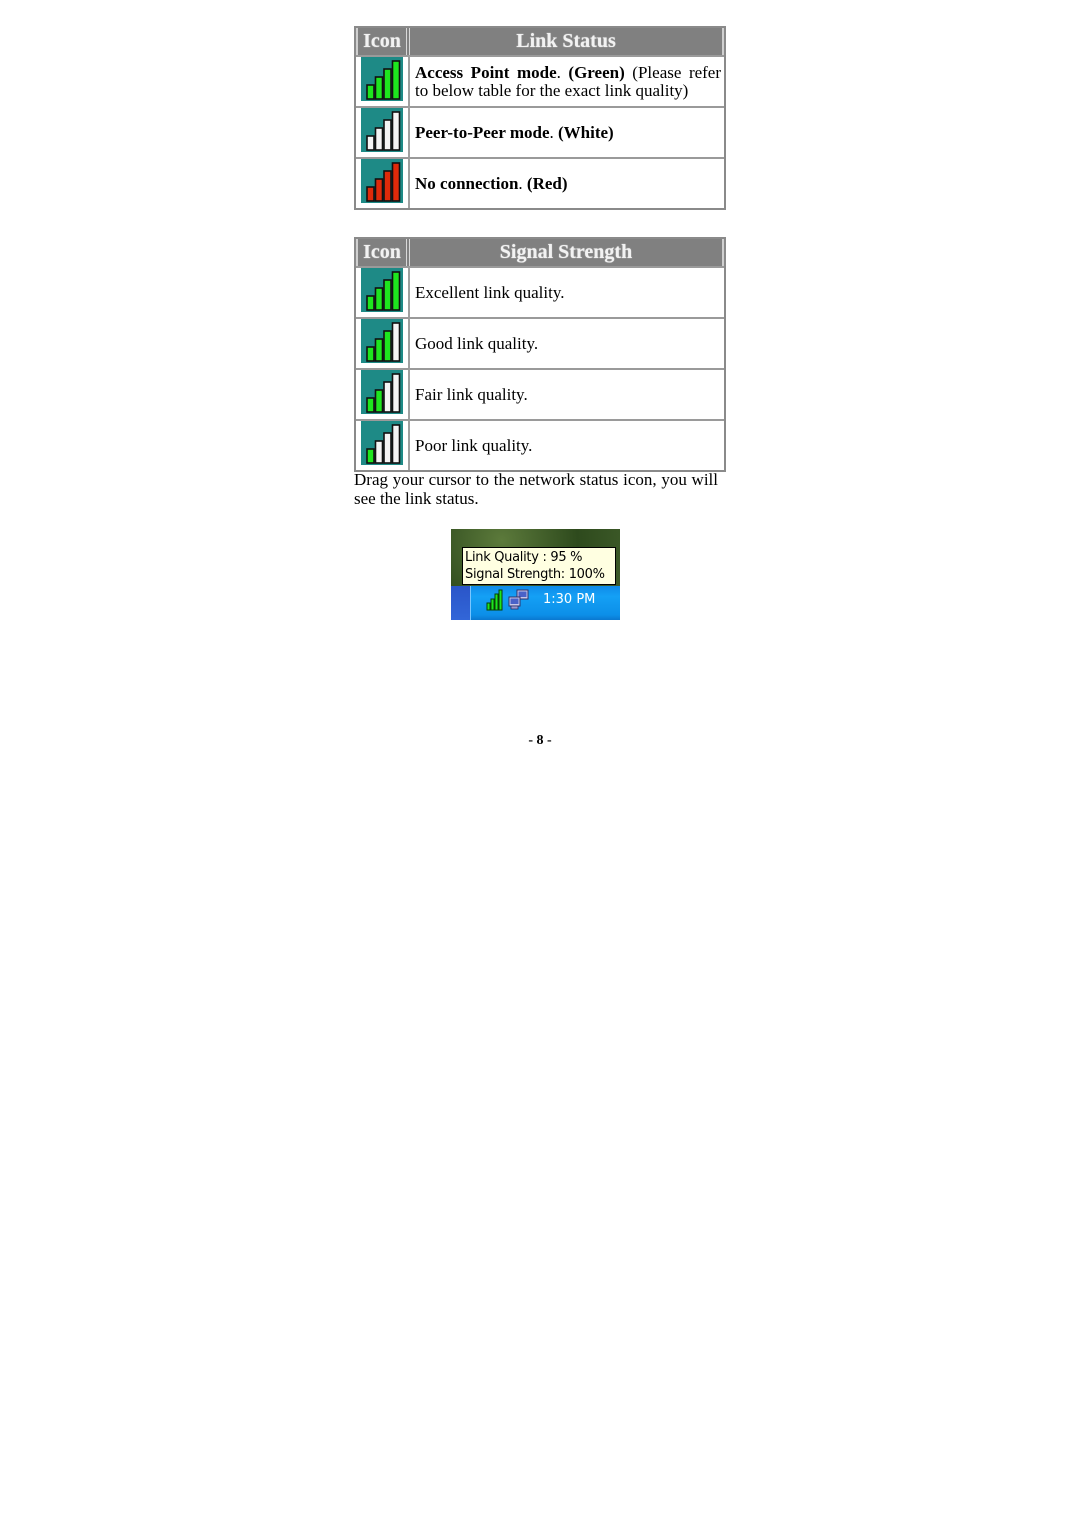  I want to click on table-row: Peer-to-Peer mode. (White), so click(540, 131).